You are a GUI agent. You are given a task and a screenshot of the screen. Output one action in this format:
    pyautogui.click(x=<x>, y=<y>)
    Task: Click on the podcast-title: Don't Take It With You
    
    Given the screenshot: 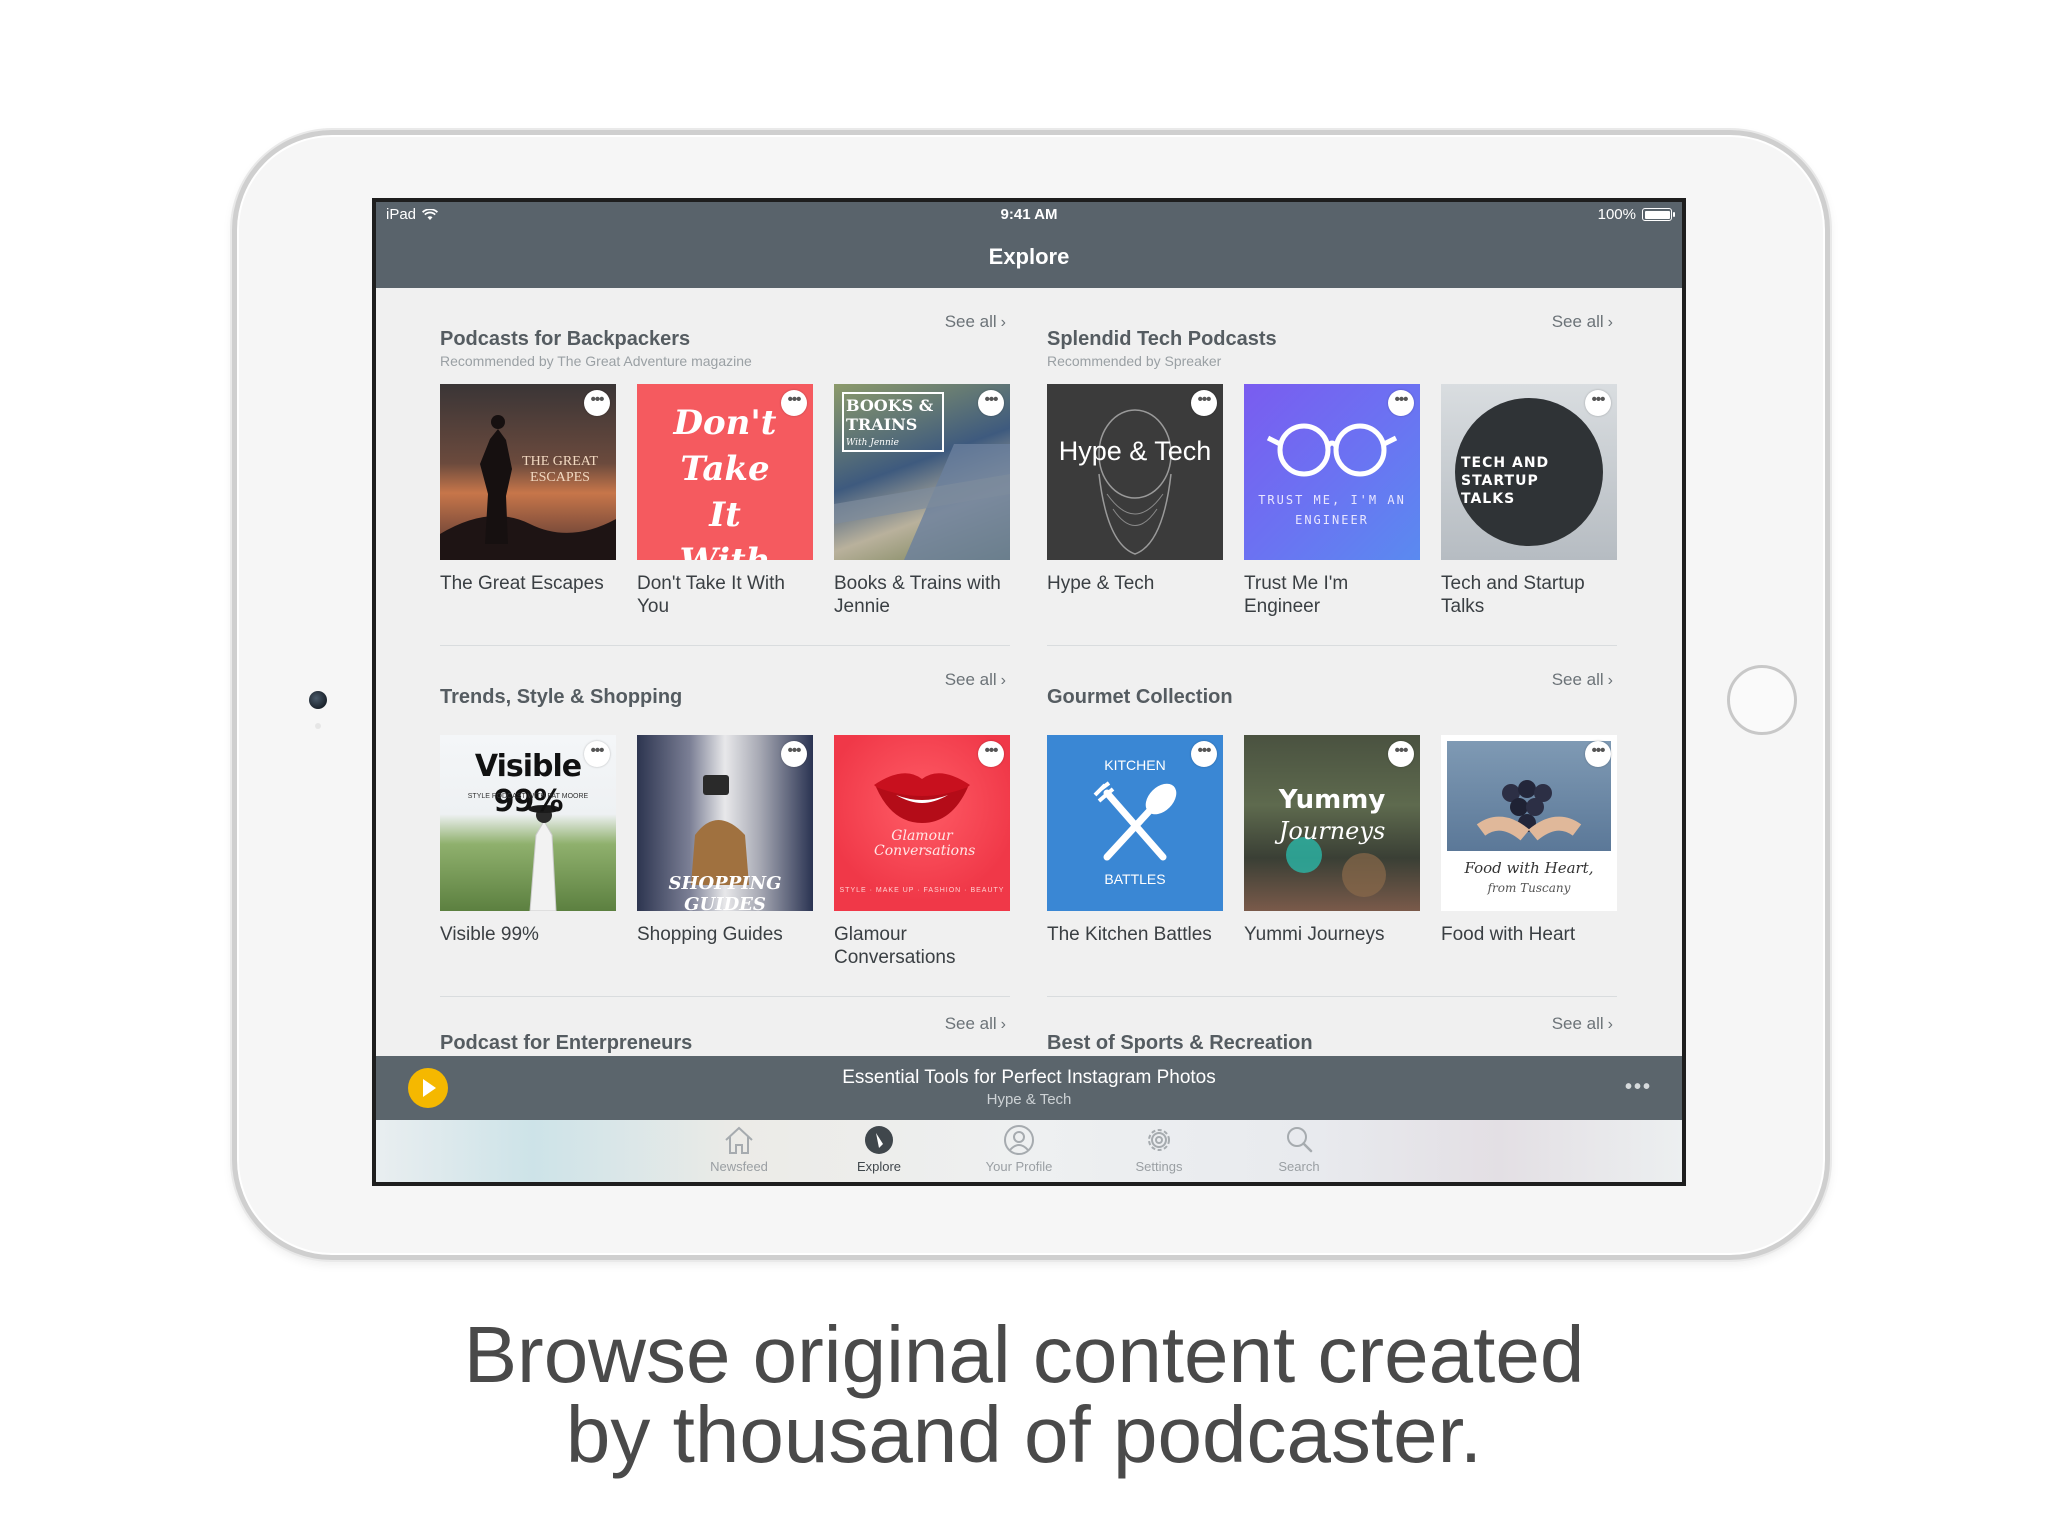 What is the action you would take?
    pyautogui.click(x=711, y=595)
    